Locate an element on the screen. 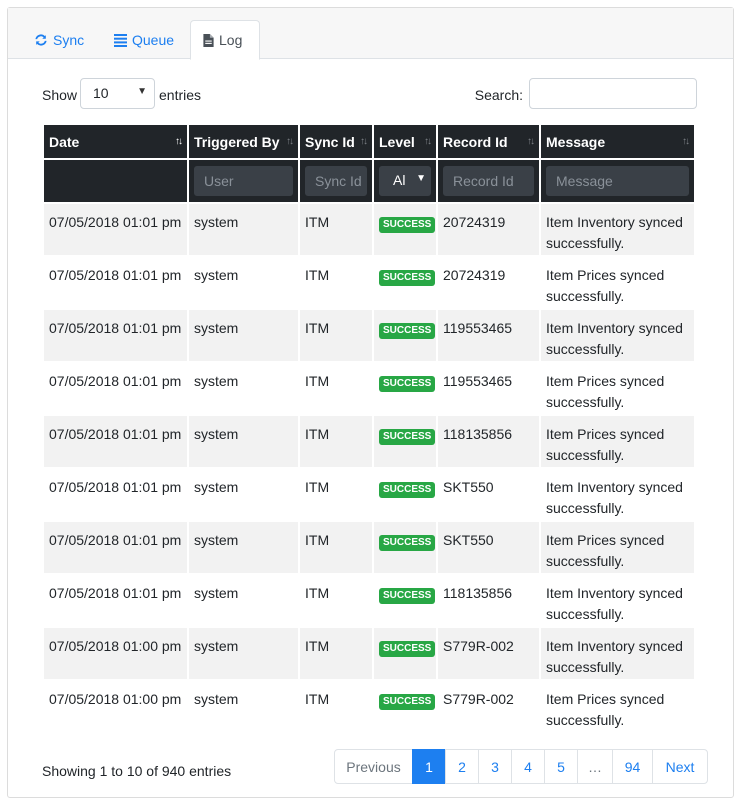  tab-log: Log is located at coordinates (225, 40).